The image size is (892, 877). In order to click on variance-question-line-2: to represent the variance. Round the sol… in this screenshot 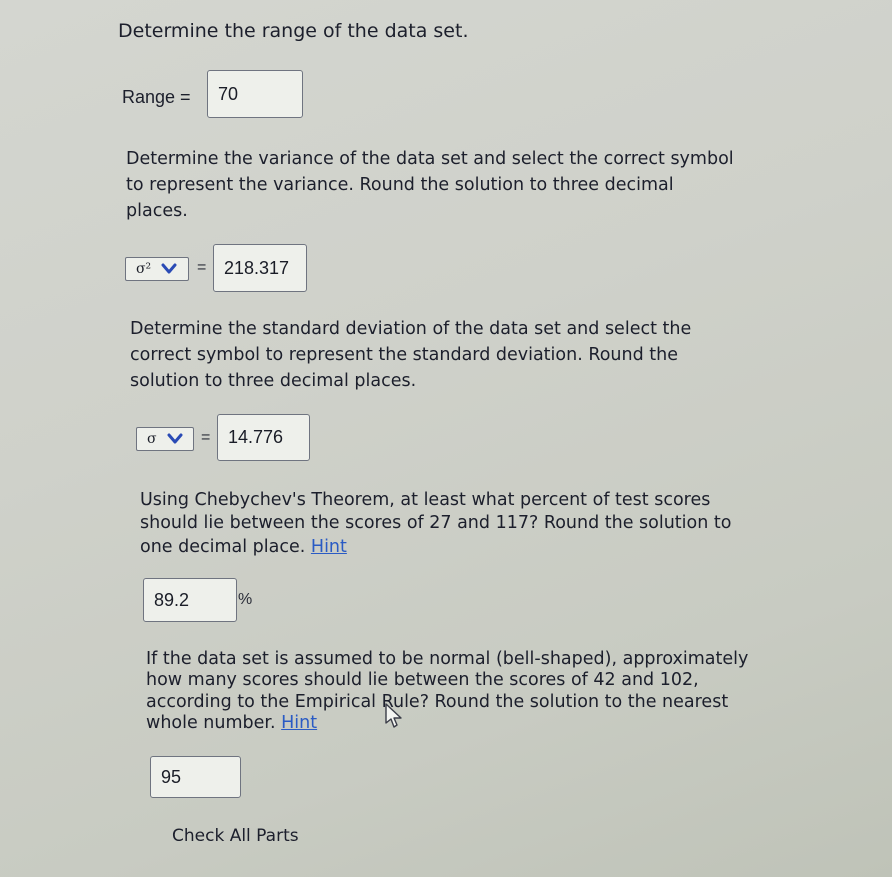, I will do `click(400, 185)`.